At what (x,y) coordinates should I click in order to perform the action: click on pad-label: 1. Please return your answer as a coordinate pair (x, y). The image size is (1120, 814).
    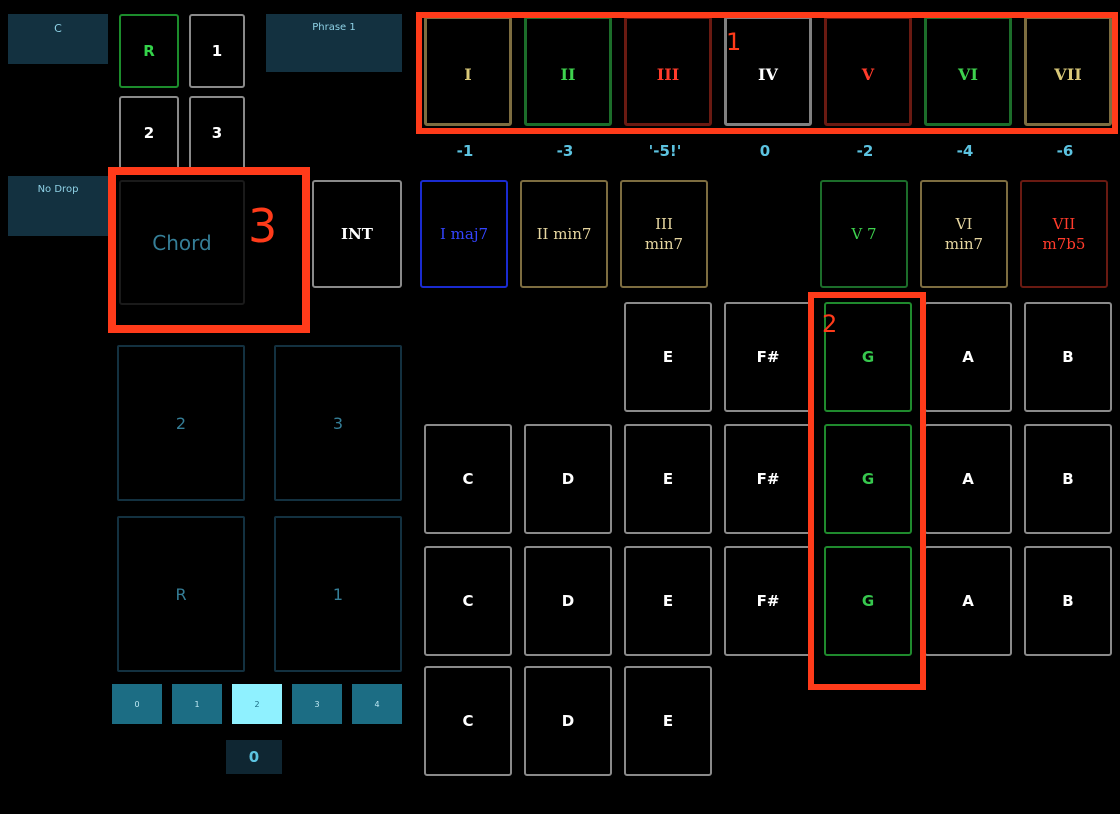
    Looking at the image, I should click on (338, 594).